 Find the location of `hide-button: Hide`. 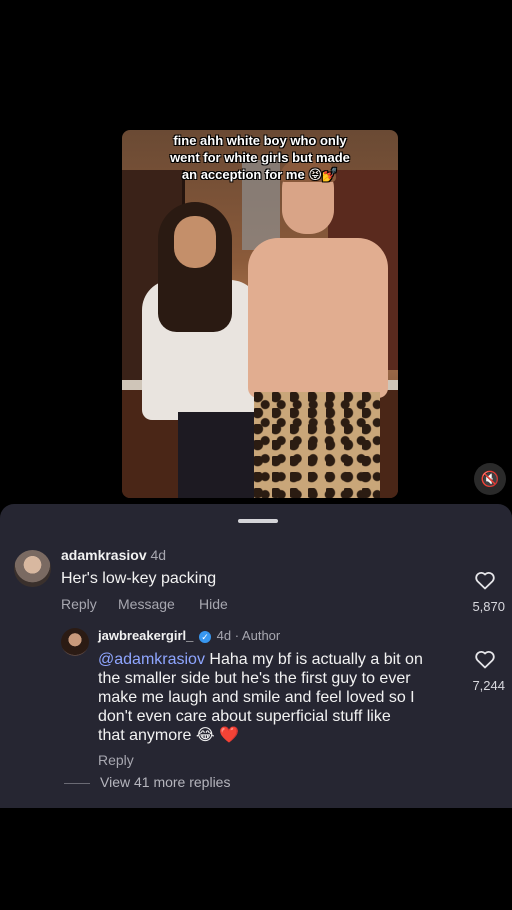

hide-button: Hide is located at coordinates (213, 604).